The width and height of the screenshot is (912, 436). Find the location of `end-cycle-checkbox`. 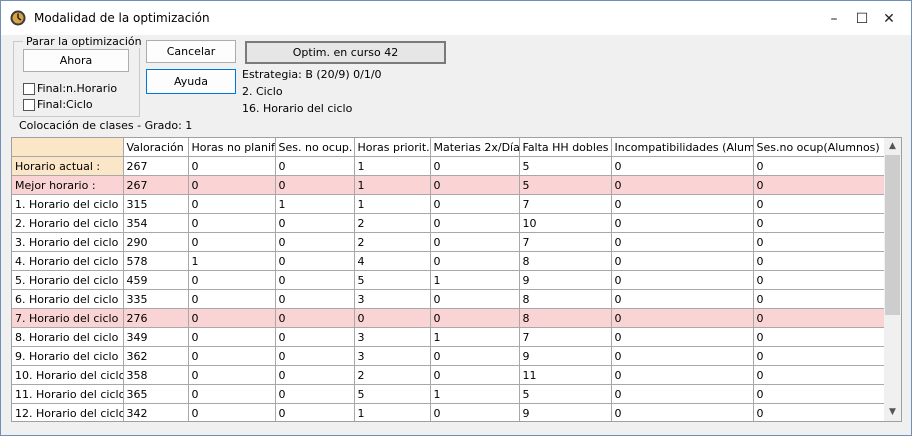

end-cycle-checkbox is located at coordinates (29, 105).